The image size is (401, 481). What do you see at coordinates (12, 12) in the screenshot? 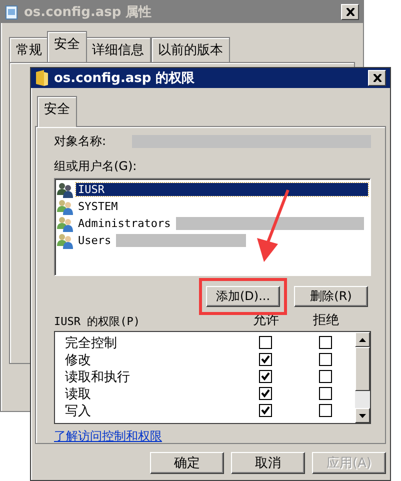
I see `document-icon` at bounding box center [12, 12].